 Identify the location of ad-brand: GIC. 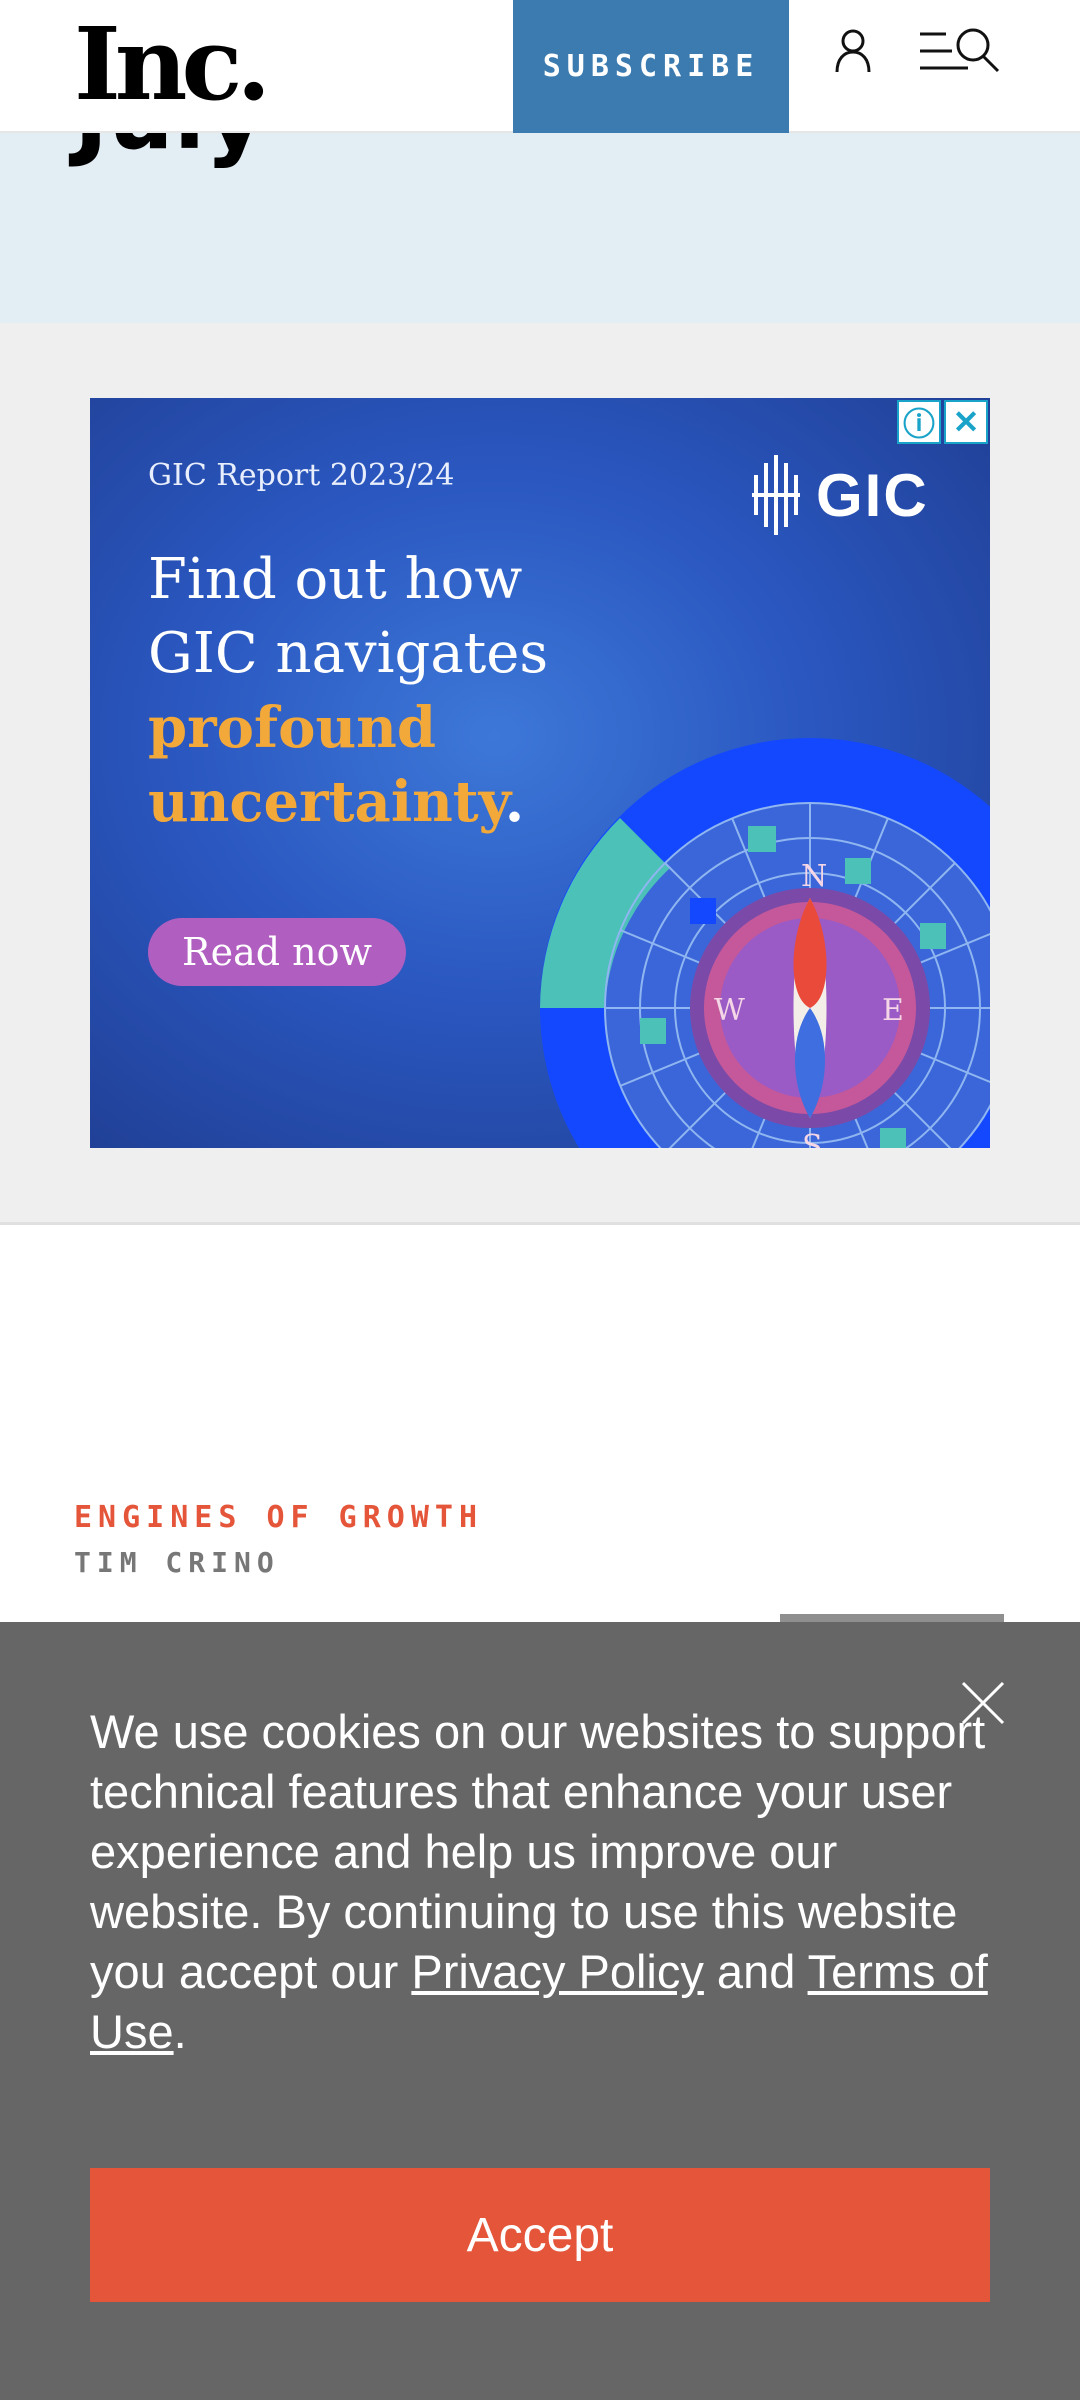
(839, 495).